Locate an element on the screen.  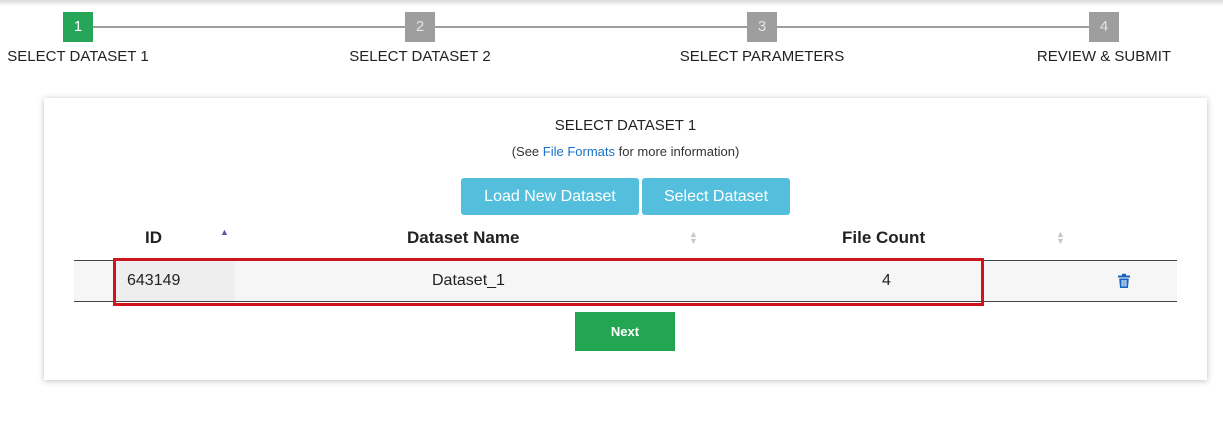
row-highlight-box is located at coordinates (548, 282).